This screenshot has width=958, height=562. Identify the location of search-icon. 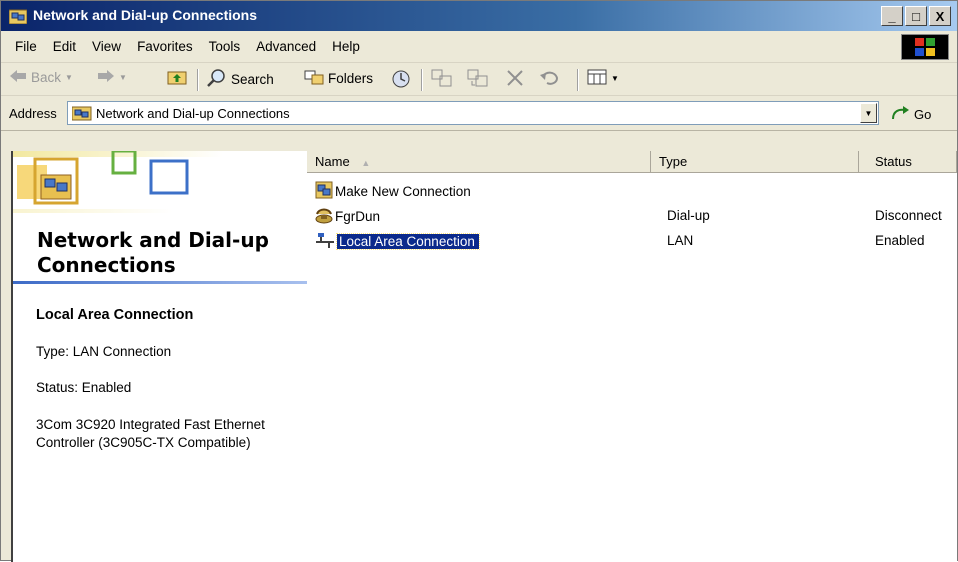
(217, 79).